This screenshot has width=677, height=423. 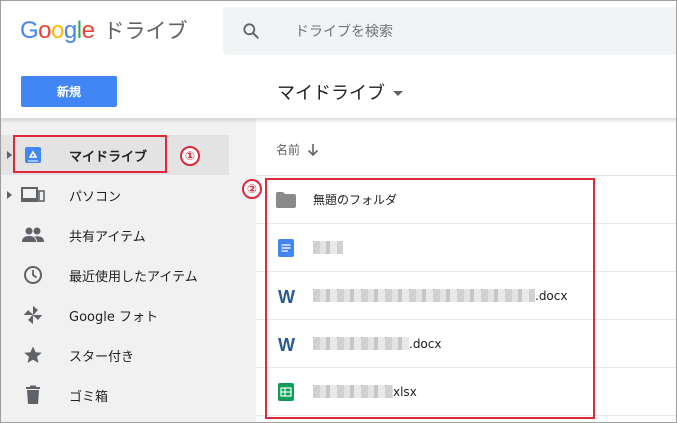 What do you see at coordinates (145, 31) in the screenshot?
I see `product-name: ドライブ` at bounding box center [145, 31].